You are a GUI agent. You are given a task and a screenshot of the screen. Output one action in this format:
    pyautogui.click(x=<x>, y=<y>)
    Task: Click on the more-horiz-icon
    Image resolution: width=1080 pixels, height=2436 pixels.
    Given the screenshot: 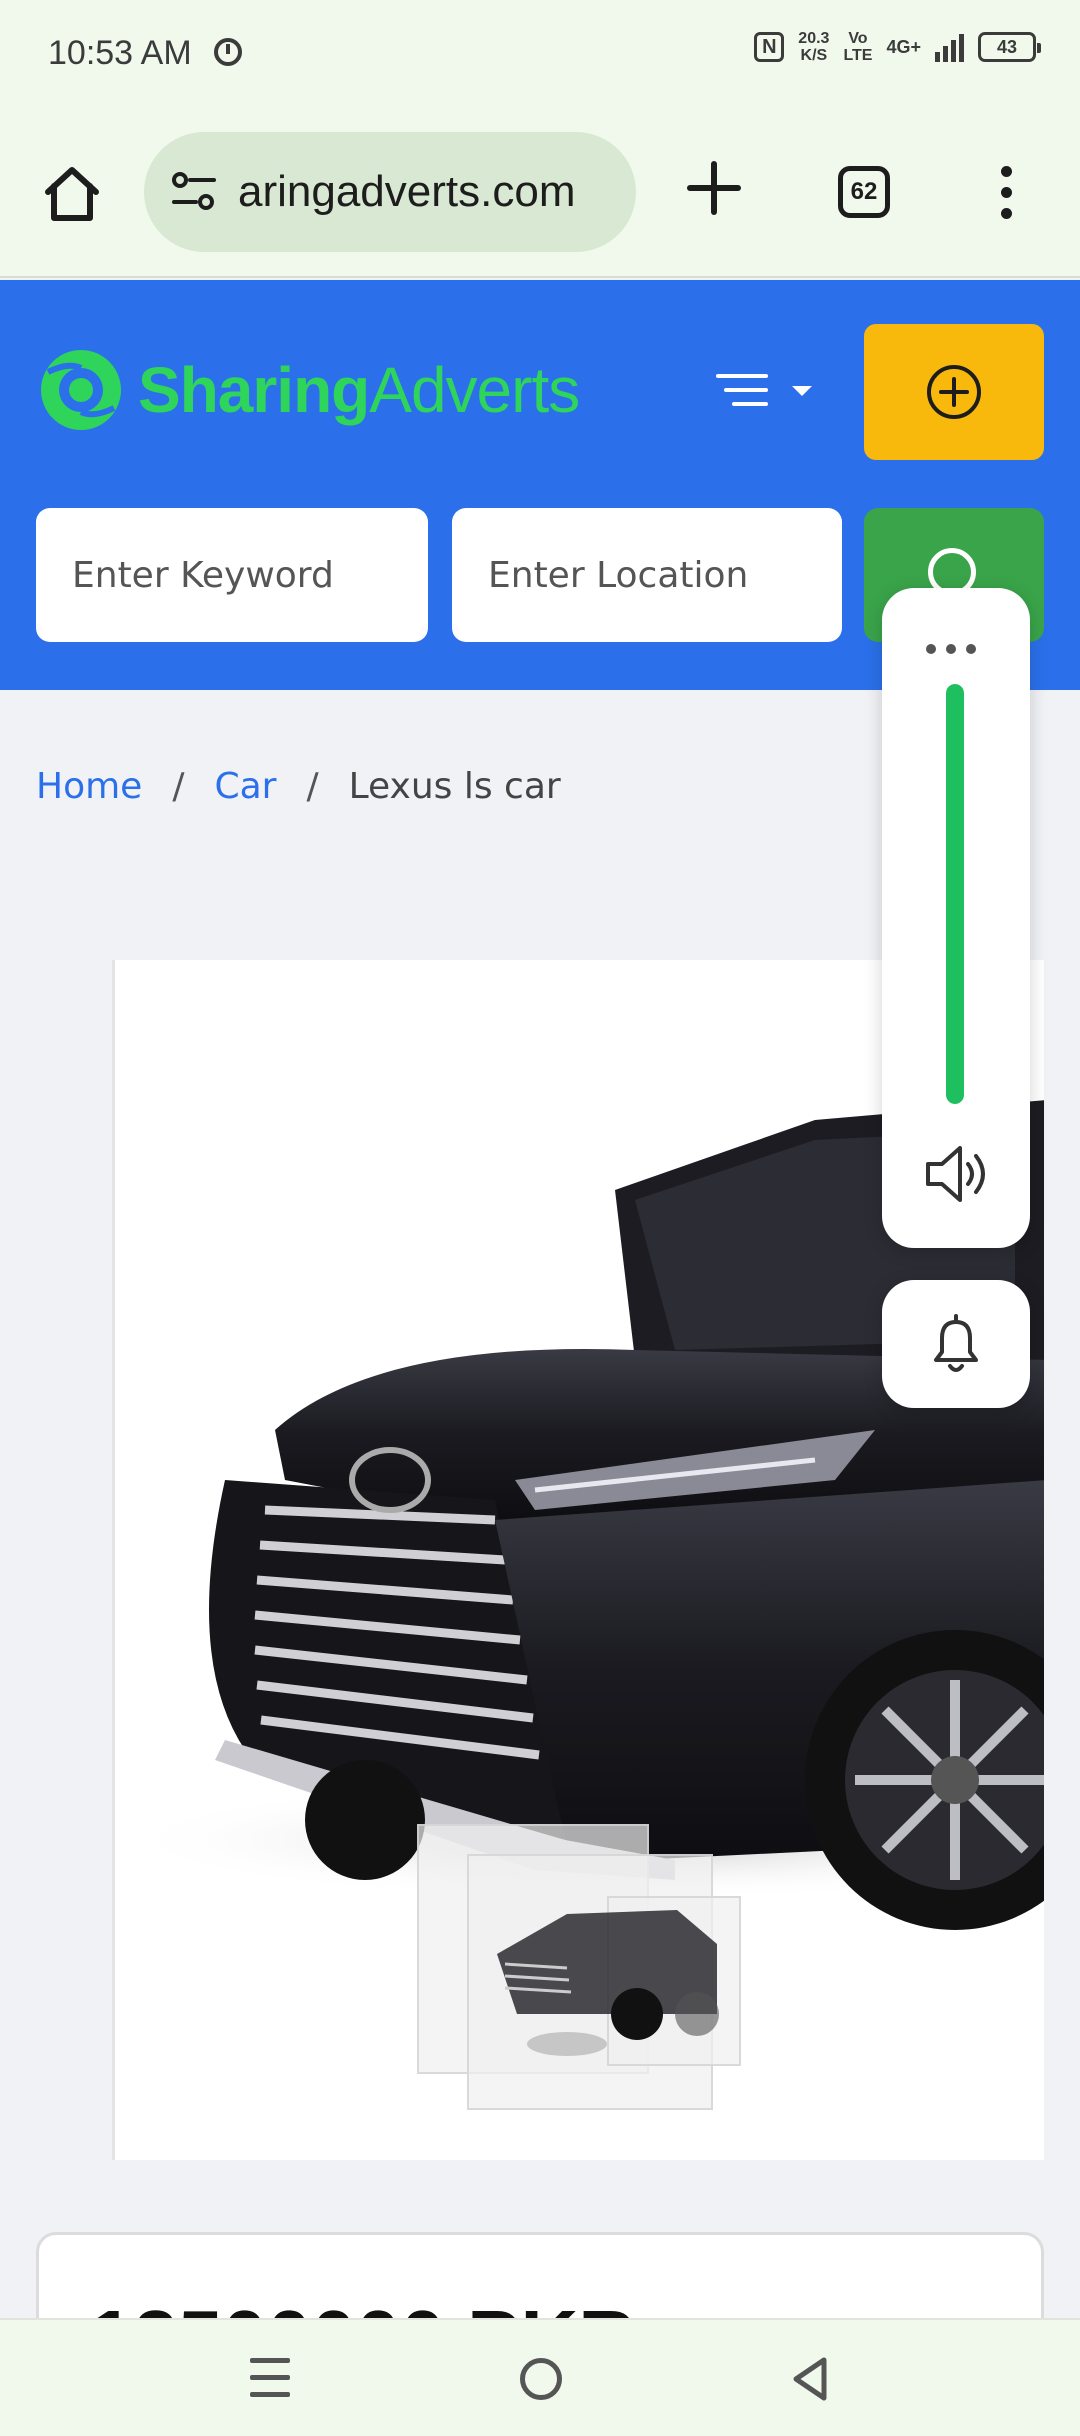 What is the action you would take?
    pyautogui.click(x=951, y=649)
    